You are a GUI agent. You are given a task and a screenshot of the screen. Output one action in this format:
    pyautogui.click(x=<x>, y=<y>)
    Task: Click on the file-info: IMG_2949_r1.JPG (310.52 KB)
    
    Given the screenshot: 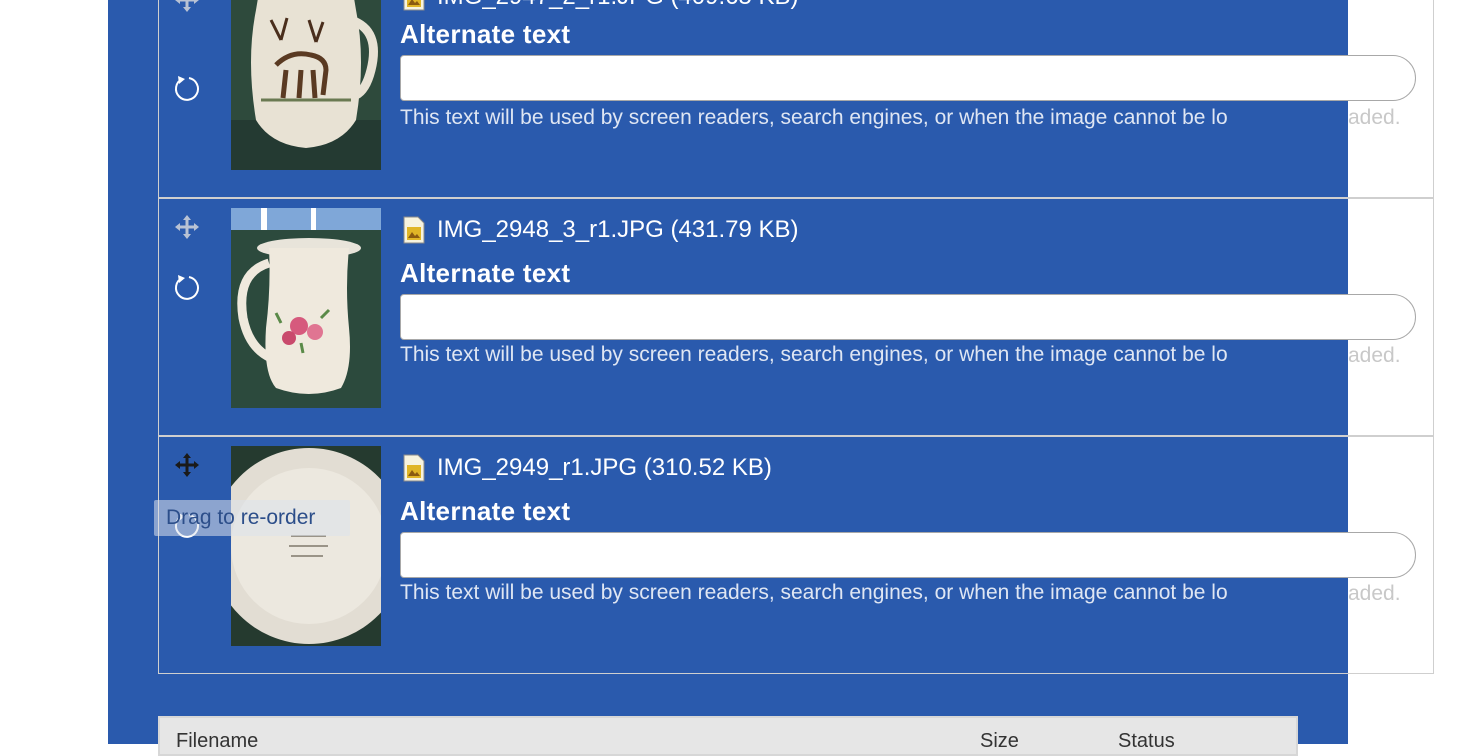 What is the action you would take?
    pyautogui.click(x=587, y=468)
    